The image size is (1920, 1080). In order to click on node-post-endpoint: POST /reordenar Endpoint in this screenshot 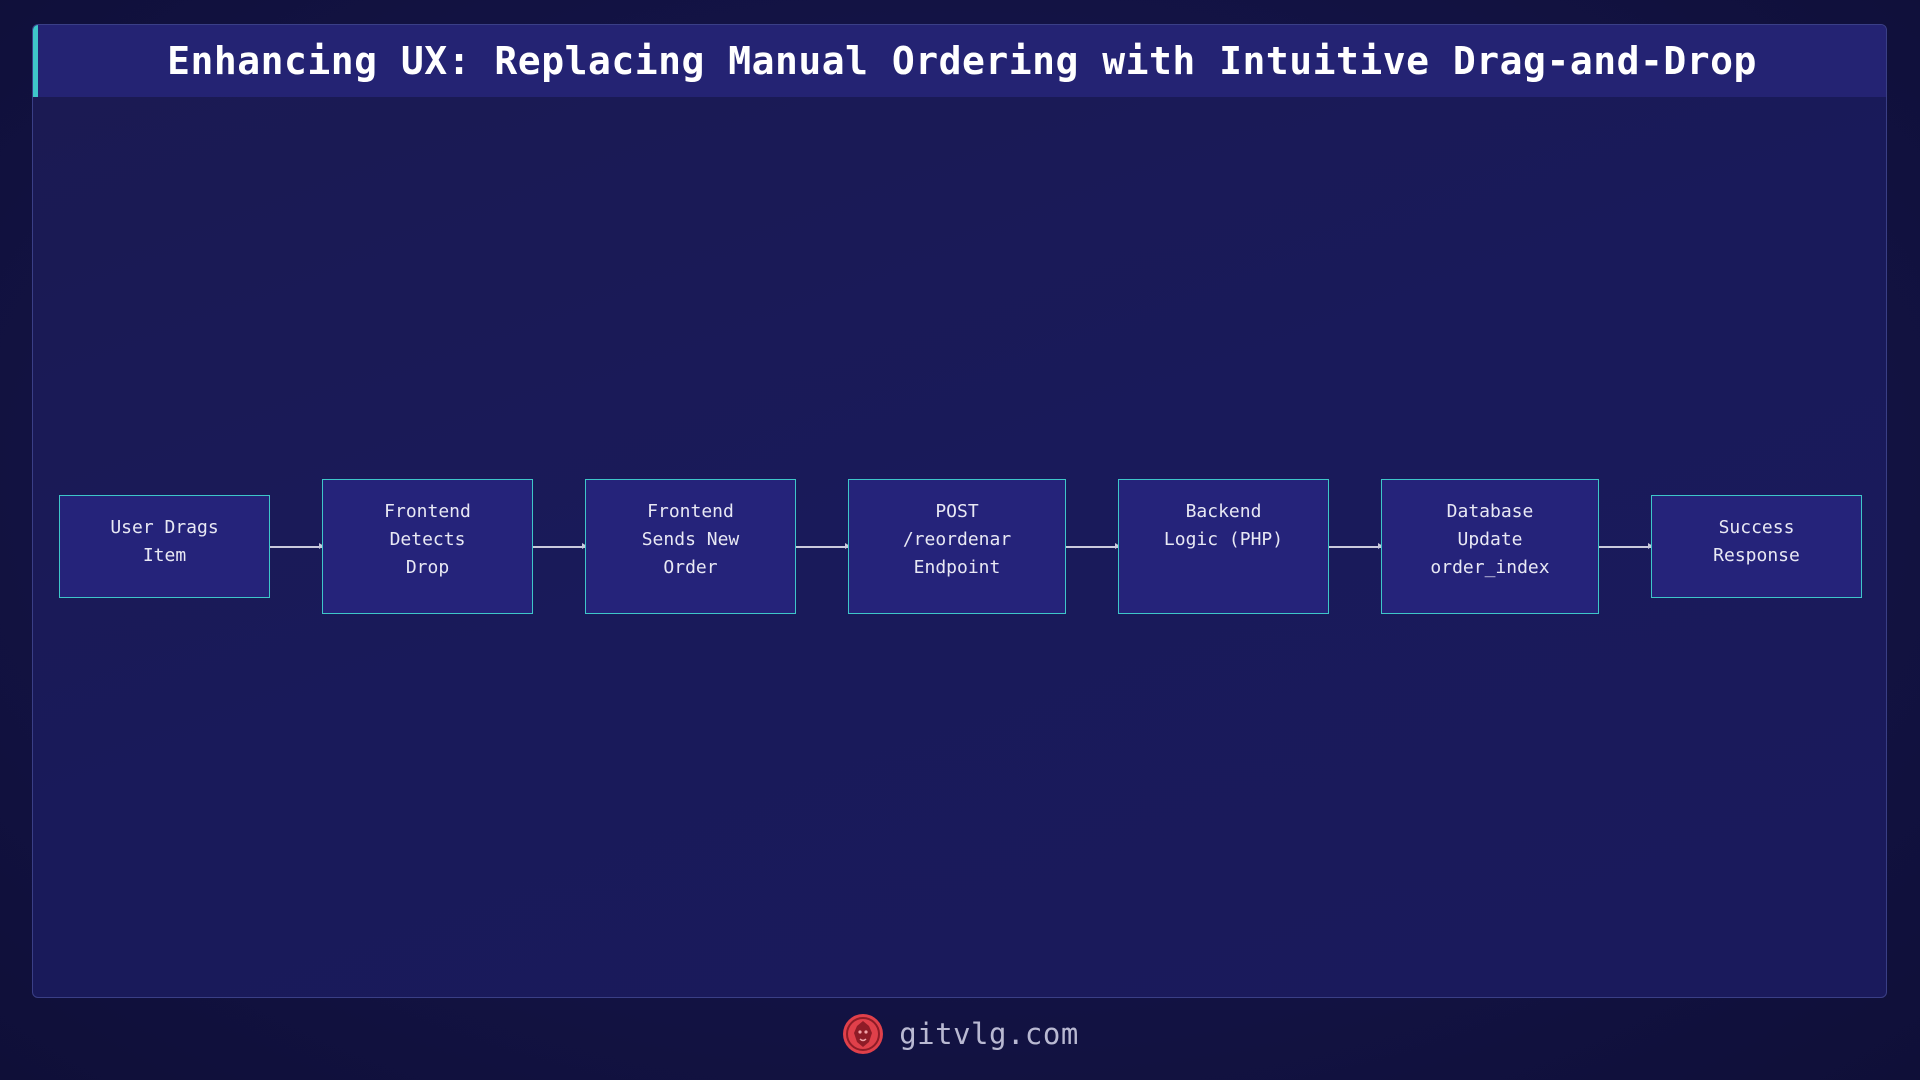, I will do `click(957, 546)`.